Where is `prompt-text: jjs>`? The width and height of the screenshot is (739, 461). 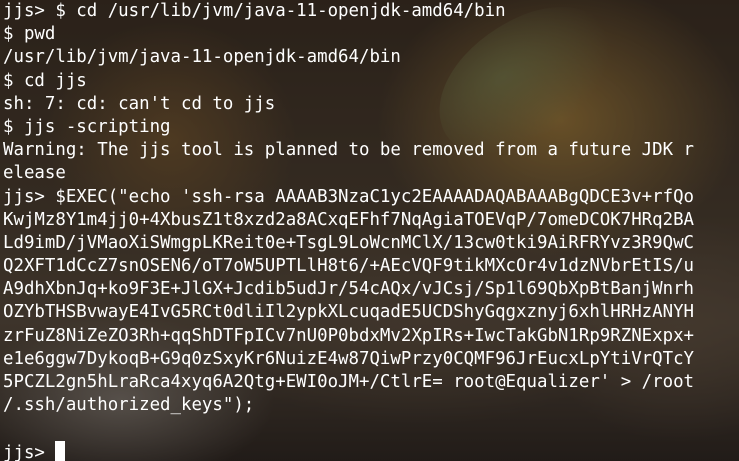 prompt-text: jjs> is located at coordinates (29, 451).